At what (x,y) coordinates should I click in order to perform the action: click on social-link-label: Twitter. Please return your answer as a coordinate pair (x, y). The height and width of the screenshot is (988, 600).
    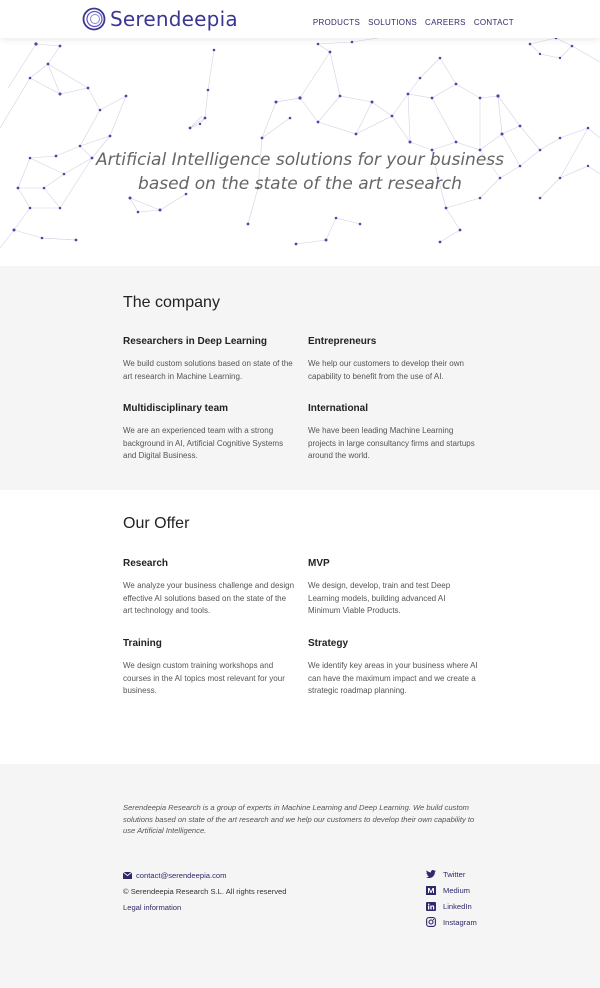
    Looking at the image, I should click on (454, 874).